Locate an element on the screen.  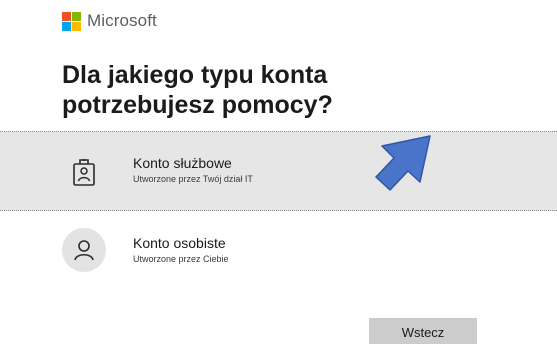
pointer-arrow-icon is located at coordinates (403, 163).